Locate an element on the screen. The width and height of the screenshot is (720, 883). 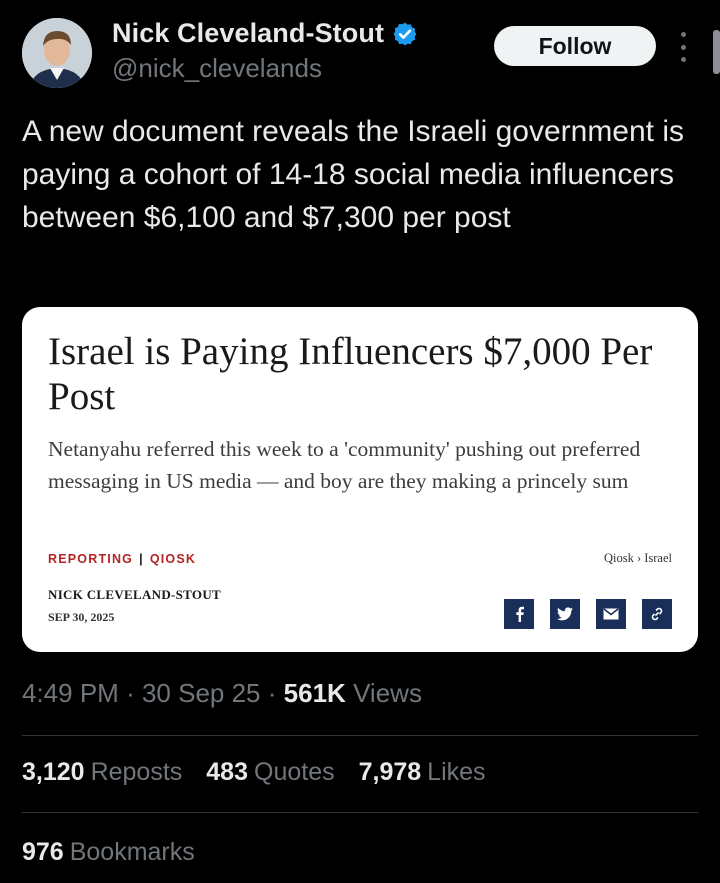
bookmarks-stat: 976 Bookmarks is located at coordinates (108, 852).